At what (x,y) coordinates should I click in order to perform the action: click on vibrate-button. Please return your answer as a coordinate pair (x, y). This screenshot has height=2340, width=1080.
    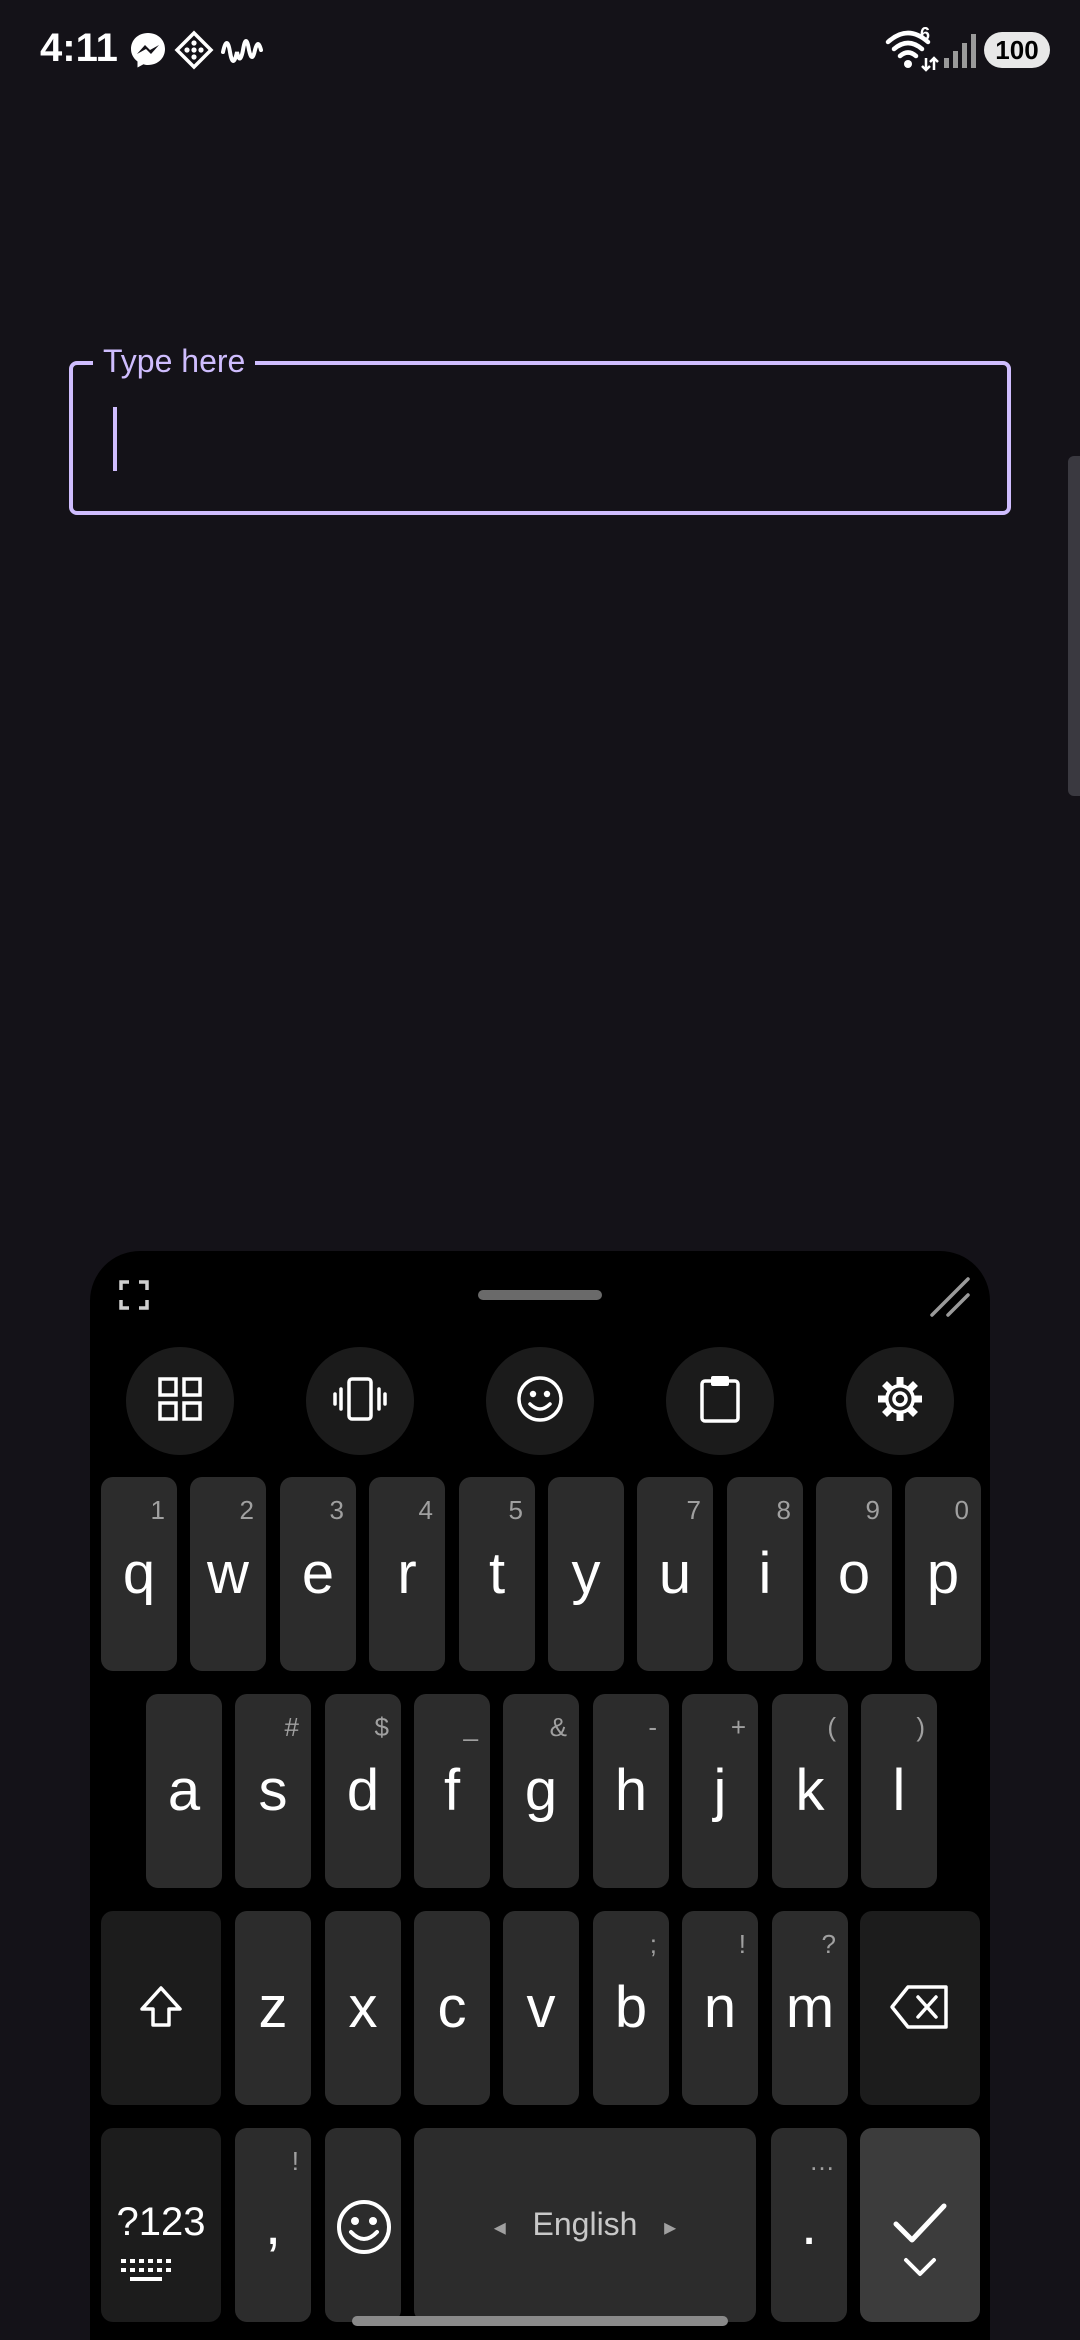
    Looking at the image, I should click on (360, 1401).